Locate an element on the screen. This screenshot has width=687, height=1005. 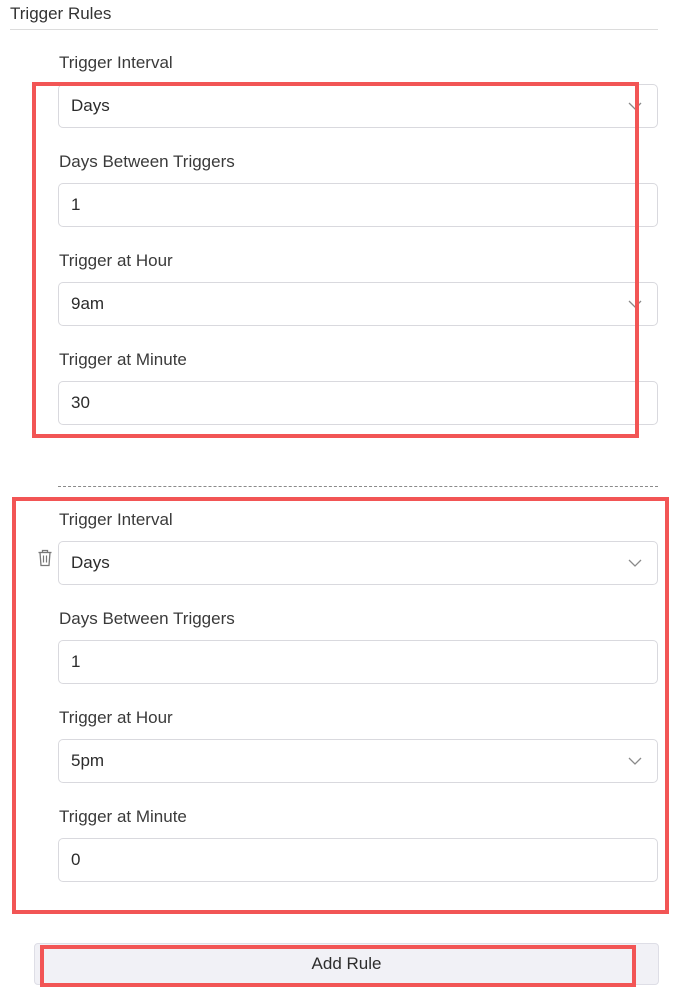
trigger-minute-input: 30 is located at coordinates (358, 403).